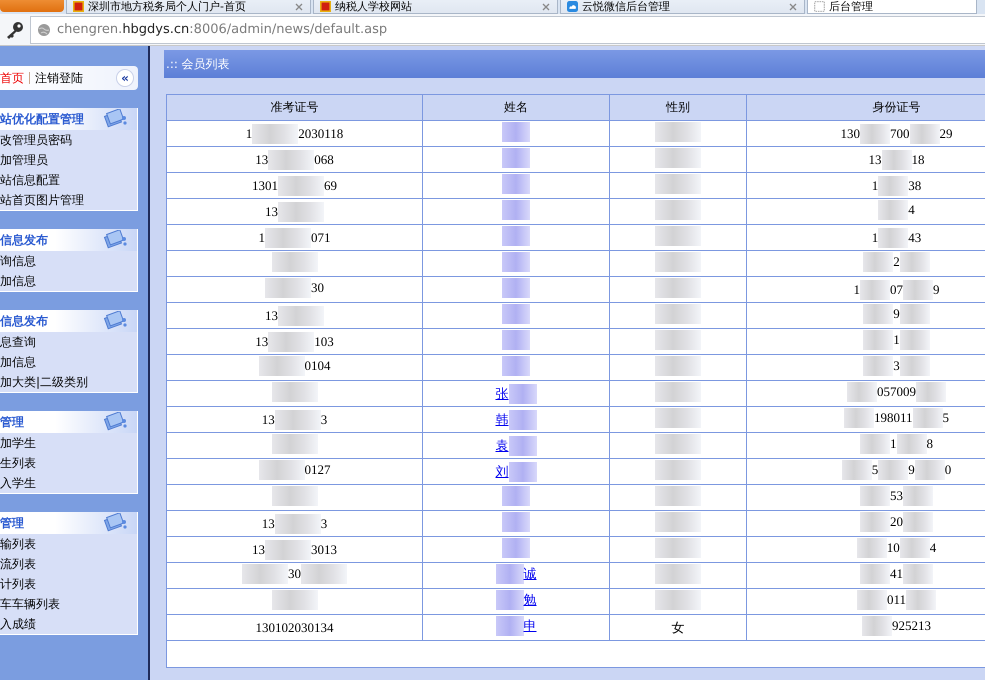 The image size is (985, 680). I want to click on name-link: 勉, so click(530, 599).